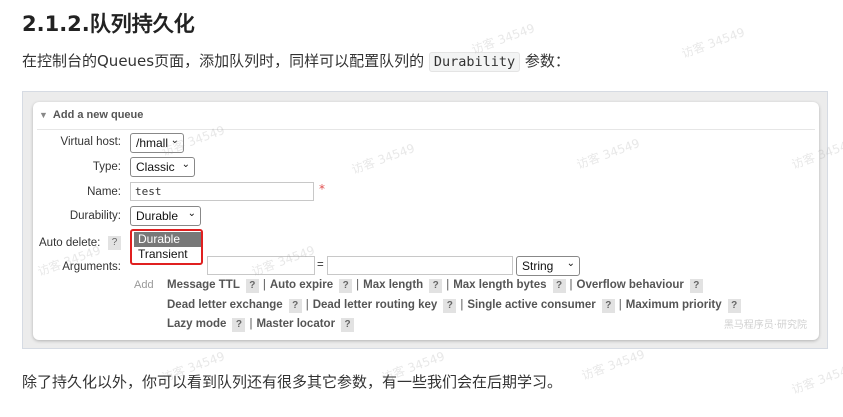  I want to click on arg-link-dead-letter-exchange: Dead letter exchange, so click(225, 305).